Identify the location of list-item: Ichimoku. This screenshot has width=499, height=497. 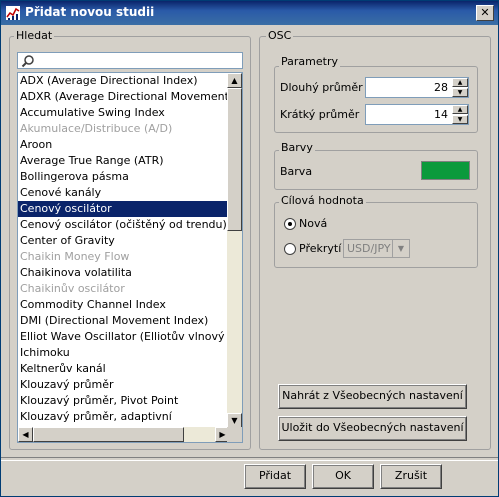
(124, 353).